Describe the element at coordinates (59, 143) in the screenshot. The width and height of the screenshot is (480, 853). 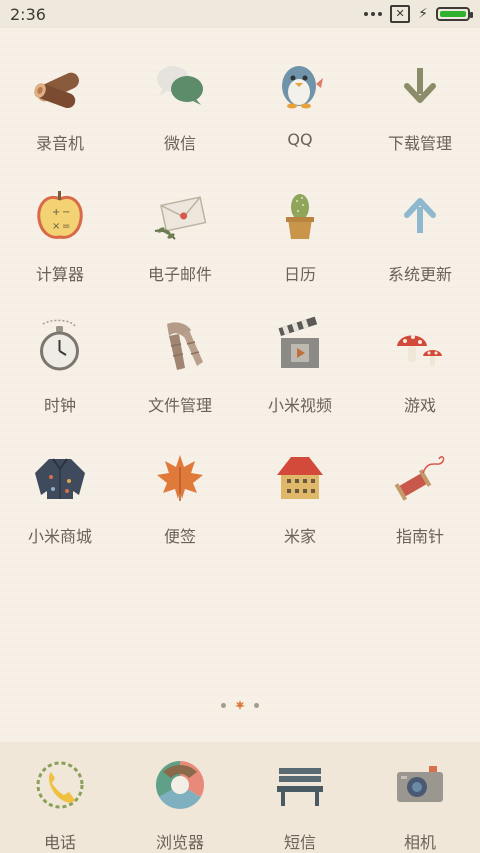
I see `app-label: 录音机` at that location.